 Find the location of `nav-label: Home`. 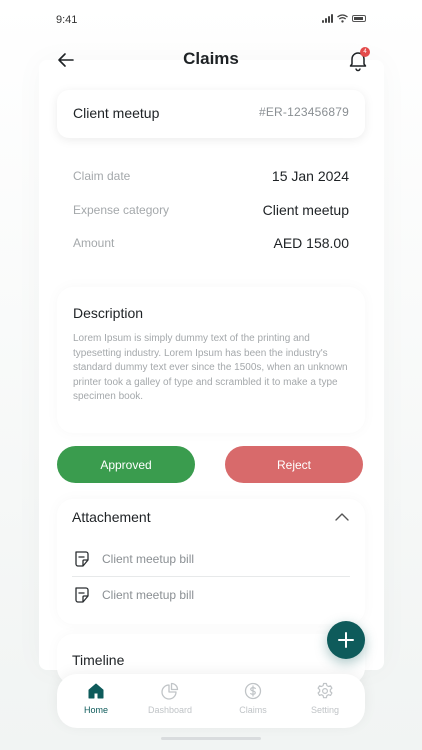

nav-label: Home is located at coordinates (95, 710).